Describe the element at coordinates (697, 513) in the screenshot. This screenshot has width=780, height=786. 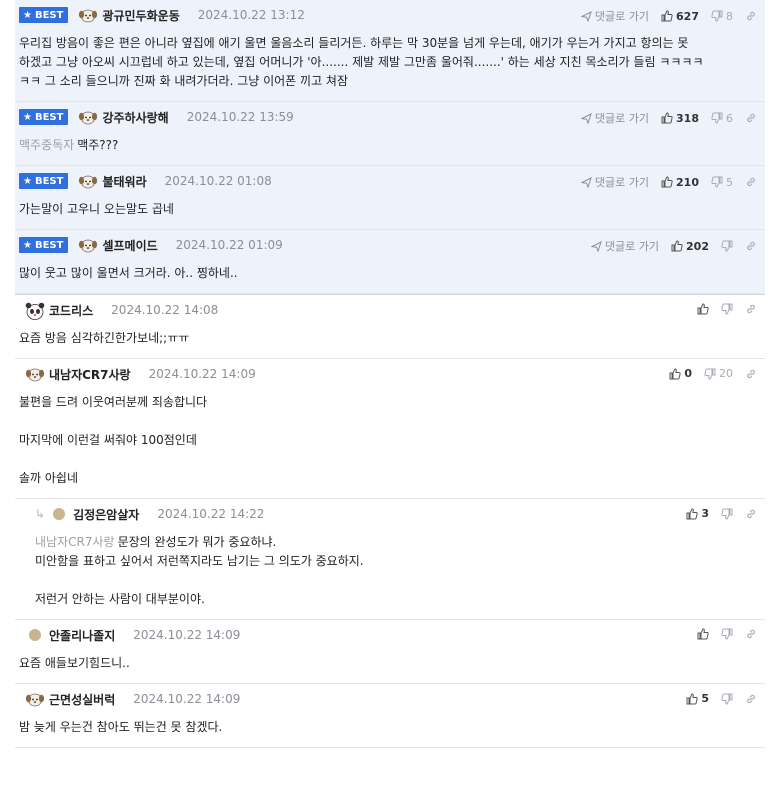
I see `like-button: 3` at that location.